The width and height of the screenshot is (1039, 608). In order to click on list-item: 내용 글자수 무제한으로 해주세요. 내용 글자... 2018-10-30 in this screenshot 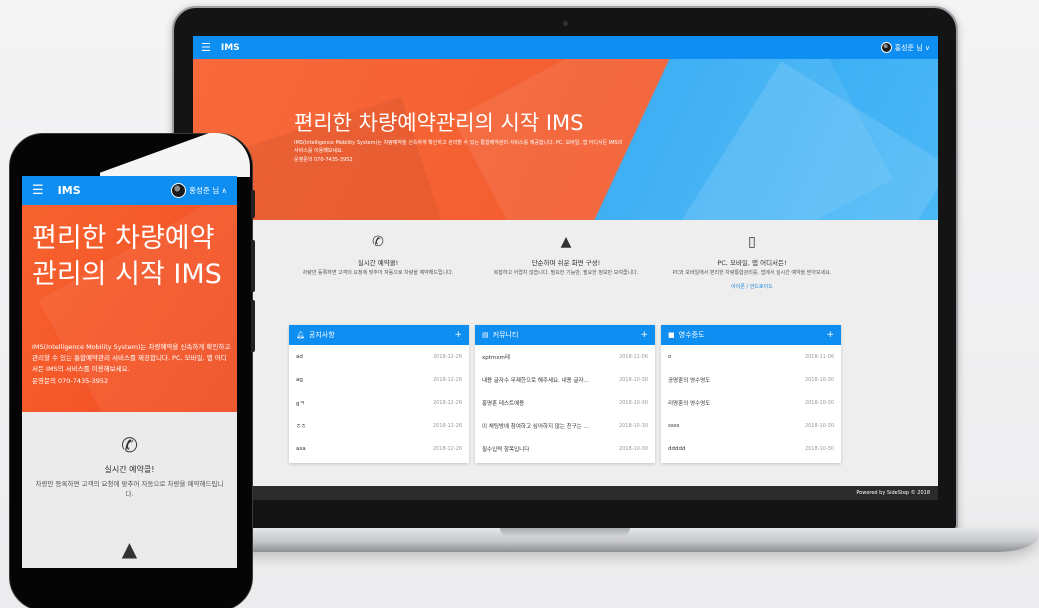, I will do `click(565, 379)`.